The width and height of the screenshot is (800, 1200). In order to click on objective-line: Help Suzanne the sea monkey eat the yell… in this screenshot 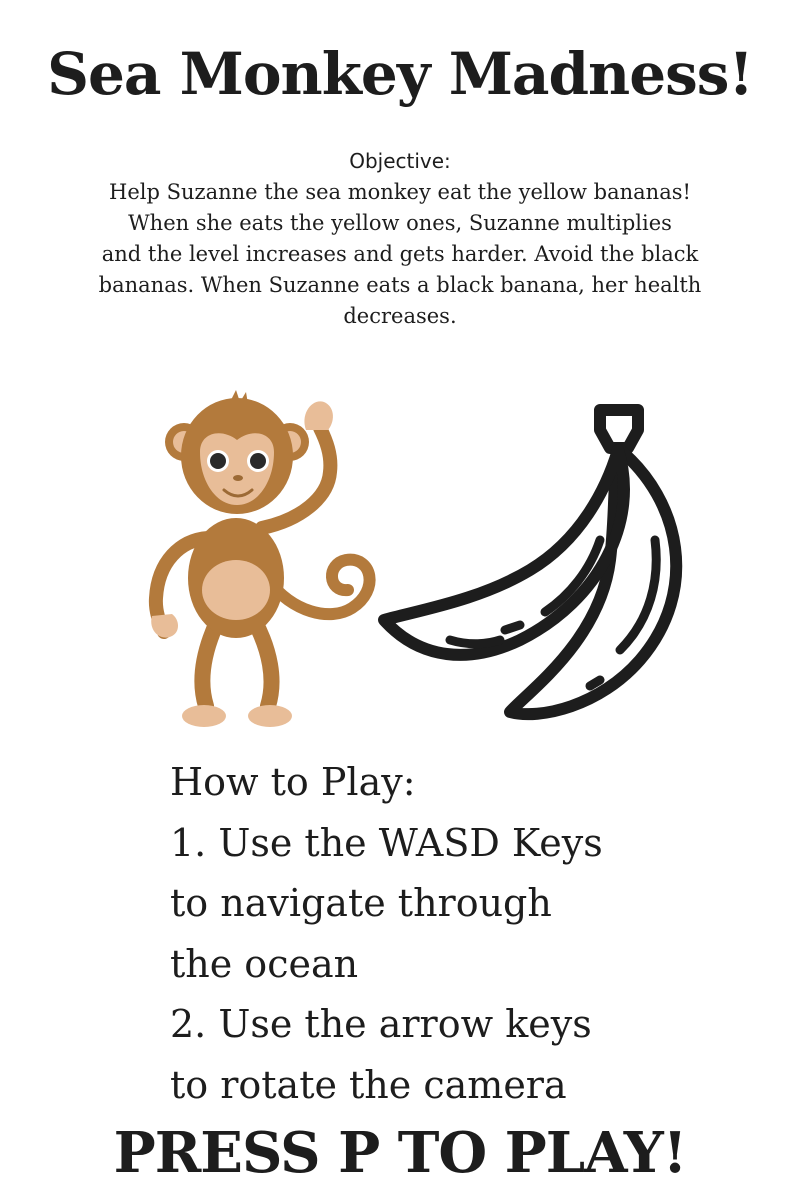, I will do `click(400, 192)`.